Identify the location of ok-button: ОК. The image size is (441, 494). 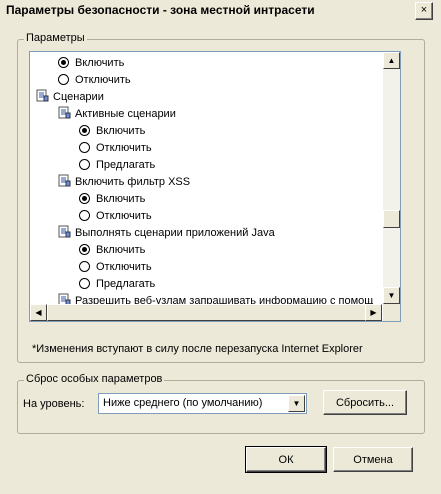
(286, 459).